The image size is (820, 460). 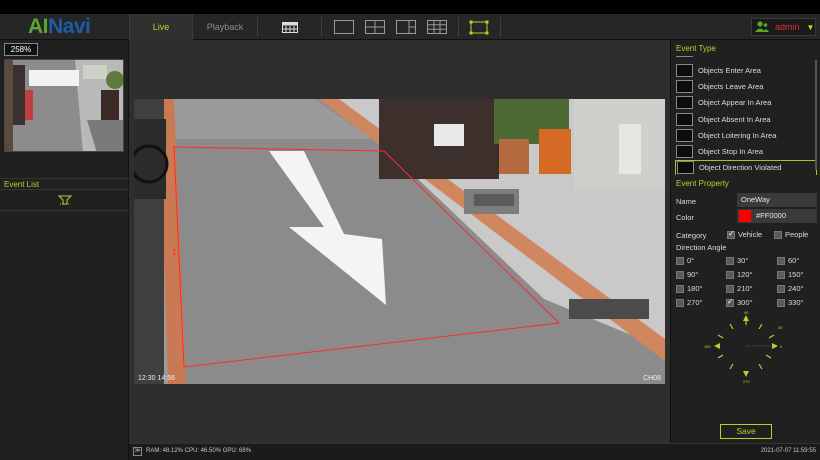 What do you see at coordinates (64, 105) in the screenshot?
I see `camera-thumbnail` at bounding box center [64, 105].